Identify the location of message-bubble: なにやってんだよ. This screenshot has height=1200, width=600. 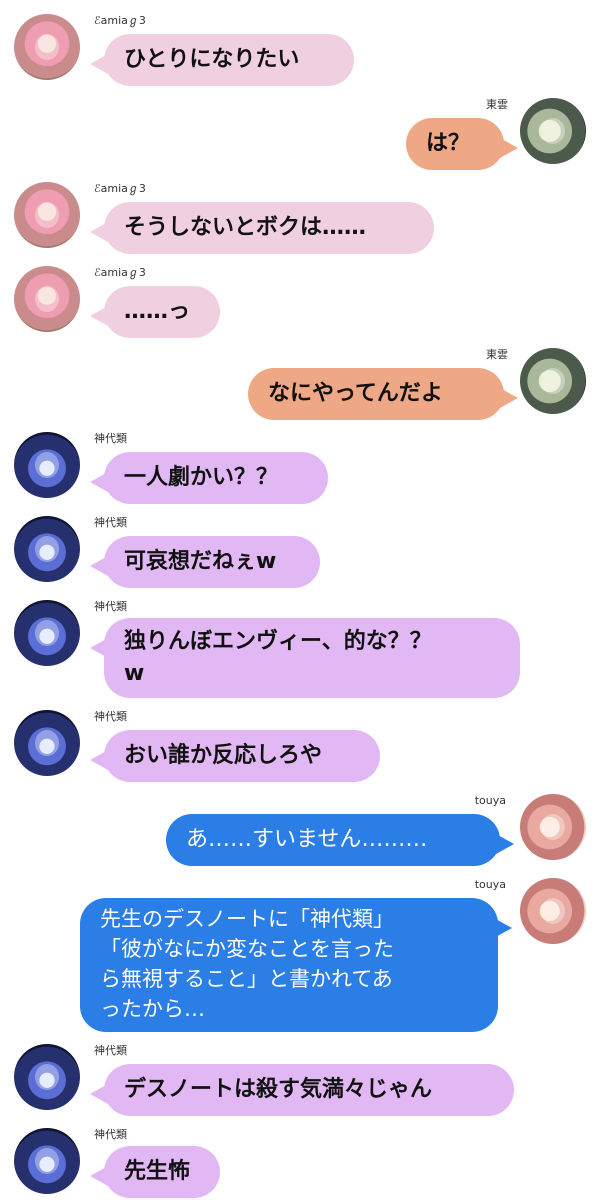
(383, 394).